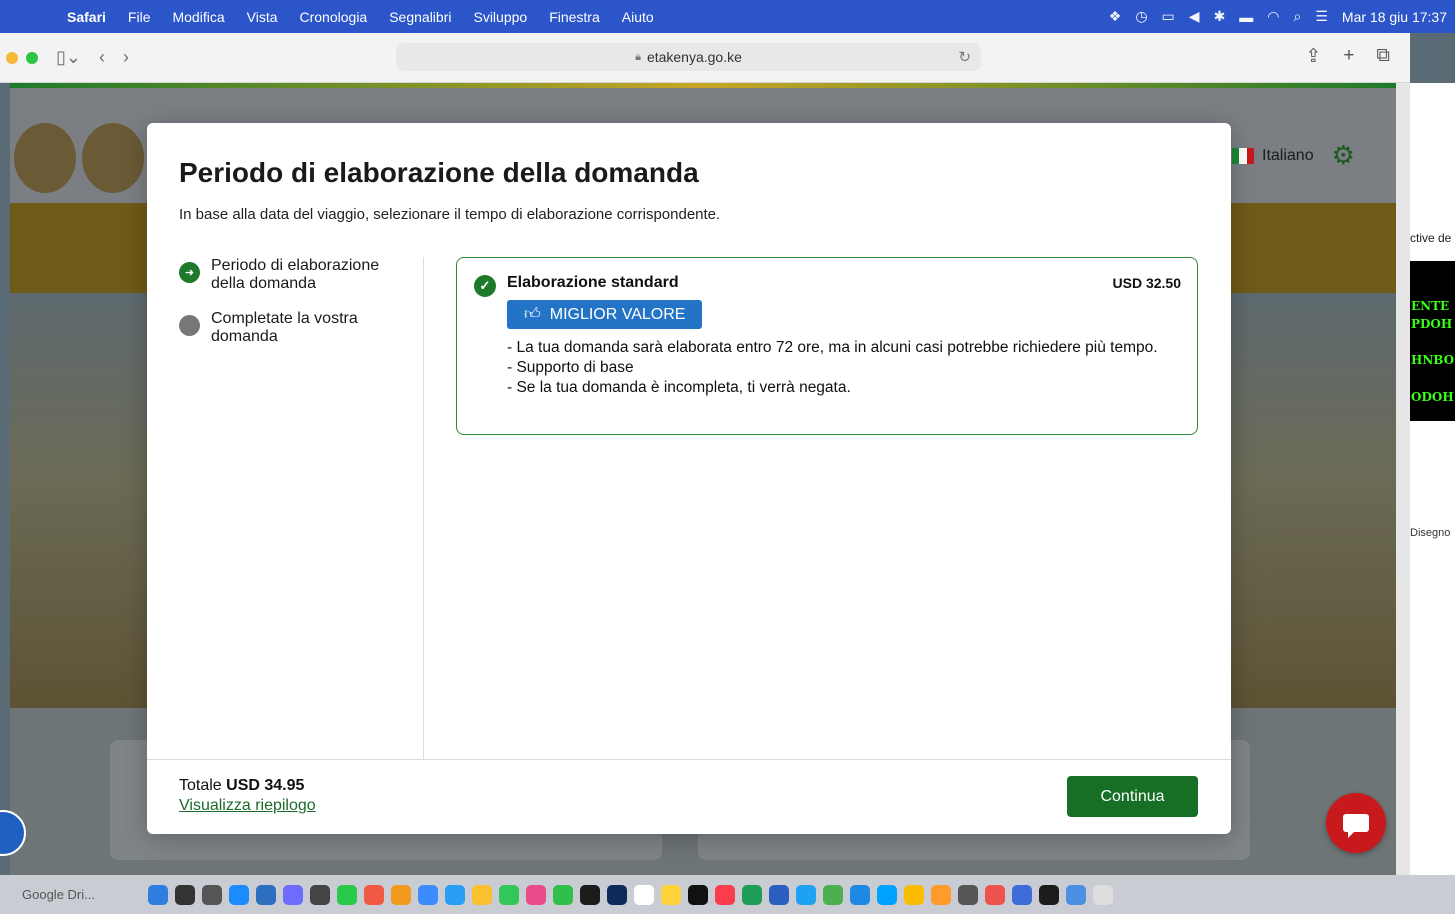 The image size is (1455, 914). I want to click on menu-finestra: Finestra, so click(574, 17).